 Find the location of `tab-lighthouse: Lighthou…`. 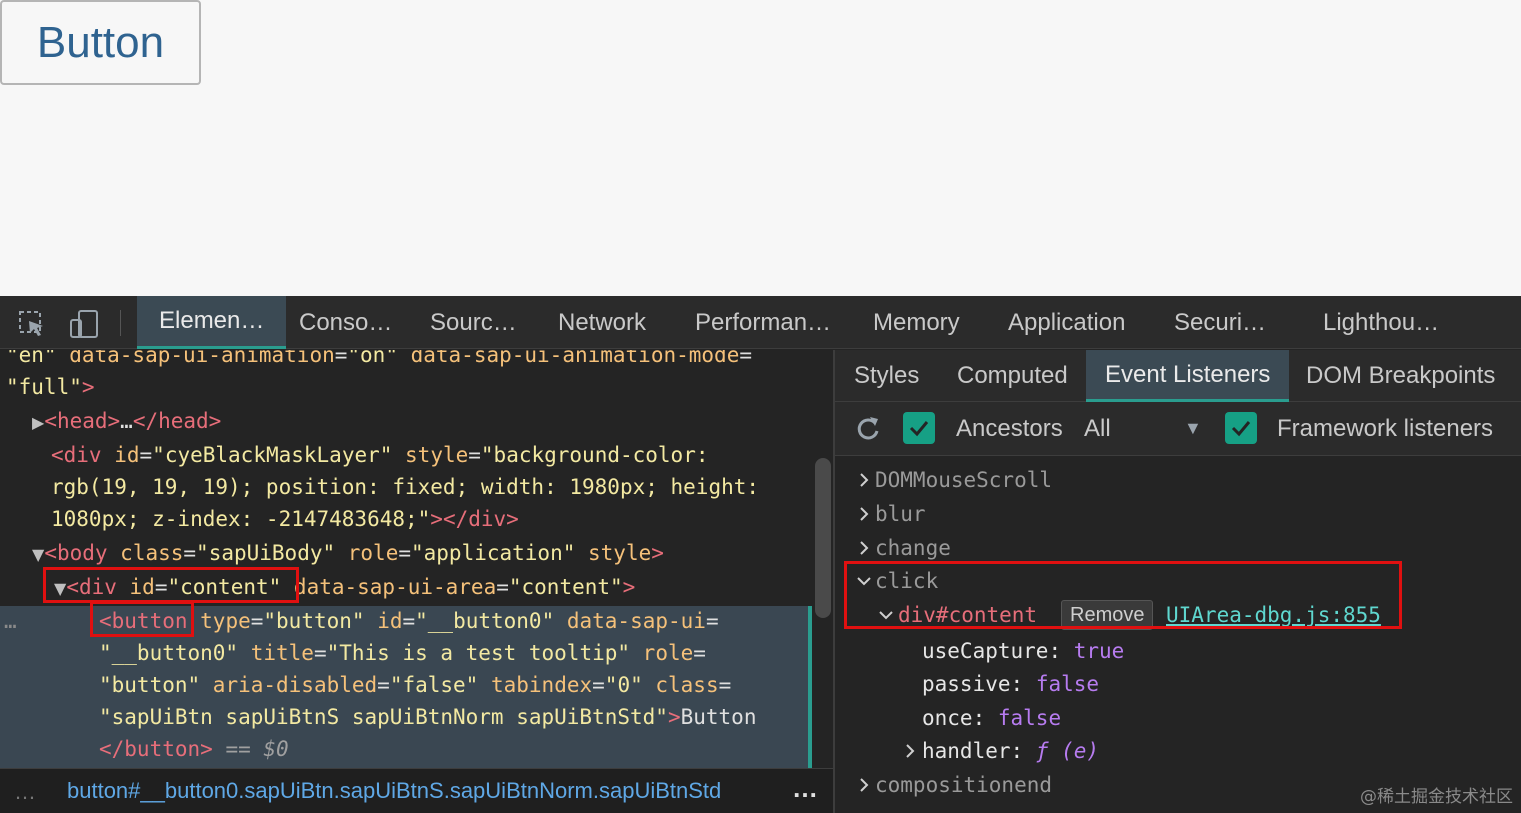

tab-lighthouse: Lighthou… is located at coordinates (1381, 322).